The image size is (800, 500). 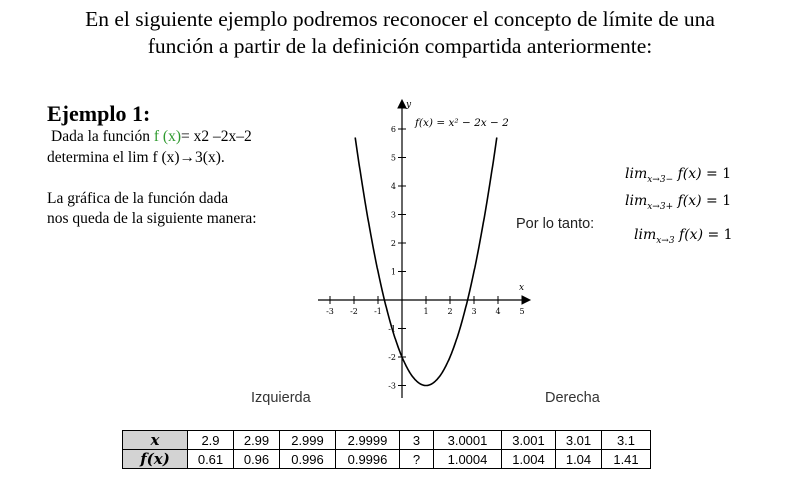 I want to click on lim-subscript: x→3+, so click(x=660, y=206).